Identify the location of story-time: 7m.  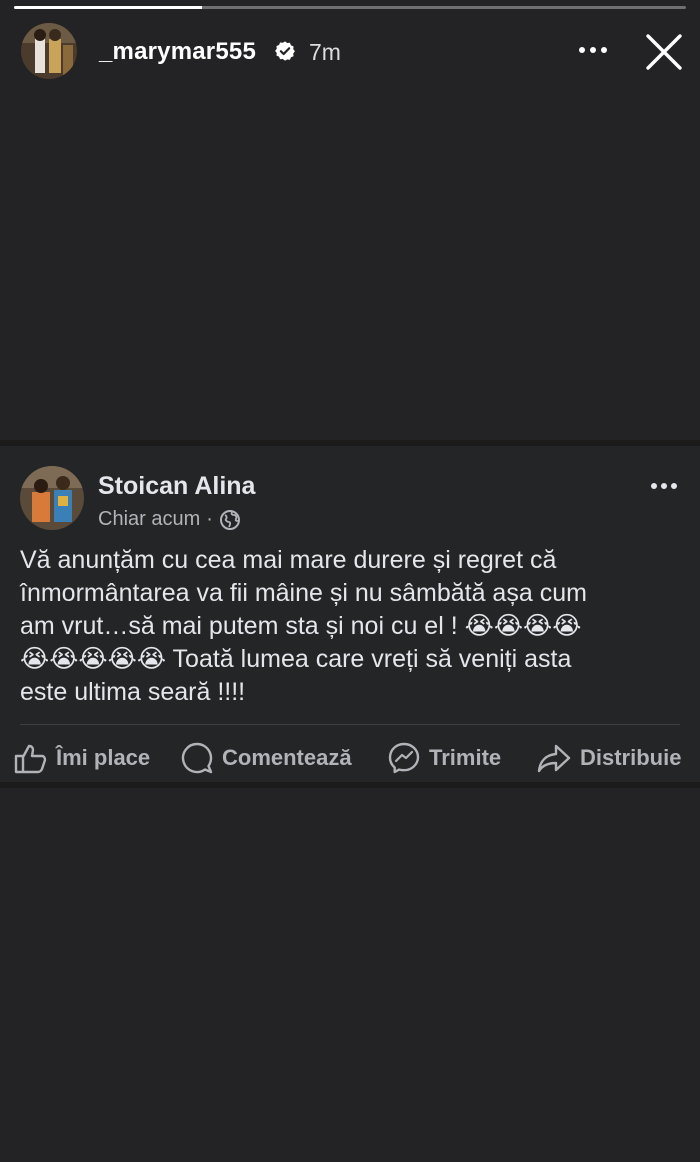
(325, 52).